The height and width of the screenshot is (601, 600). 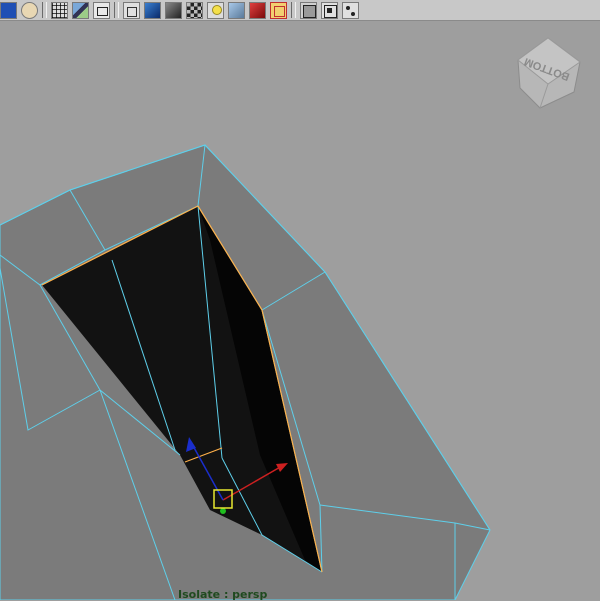 I want to click on flat-shade-icon, so click(x=173, y=10).